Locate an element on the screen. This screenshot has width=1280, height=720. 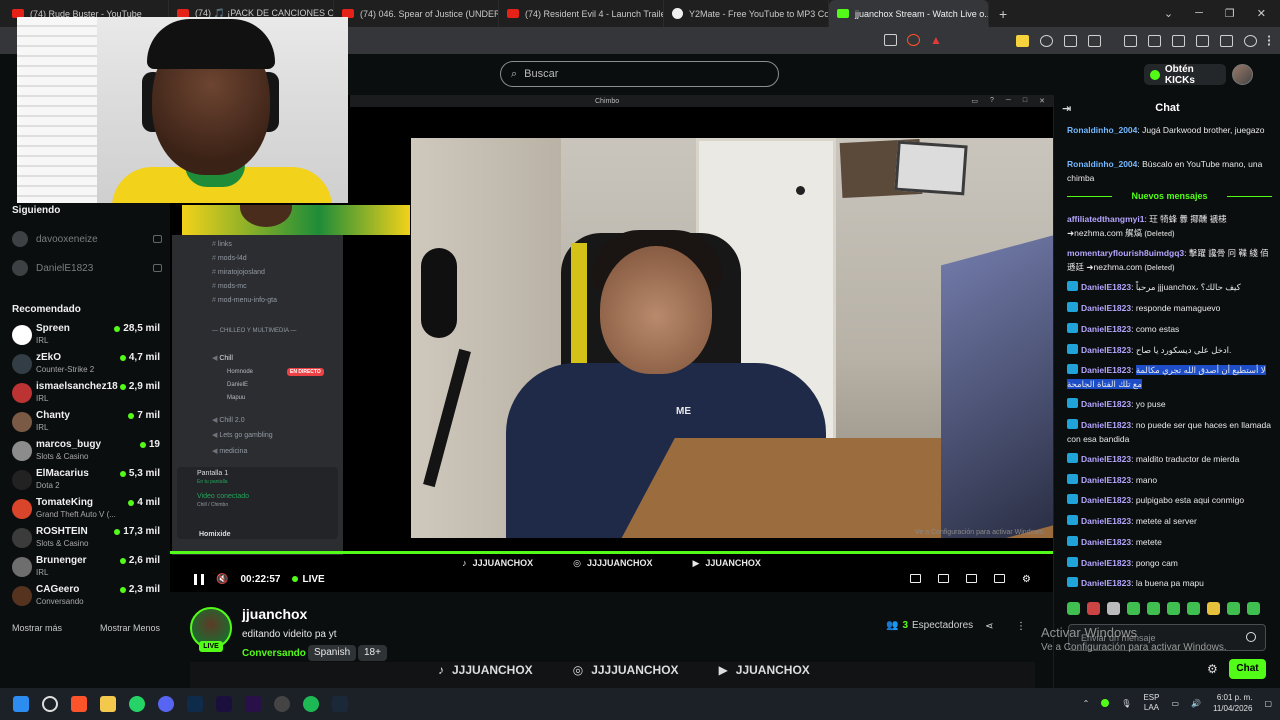
wallet-icon is located at coordinates (1202, 40).